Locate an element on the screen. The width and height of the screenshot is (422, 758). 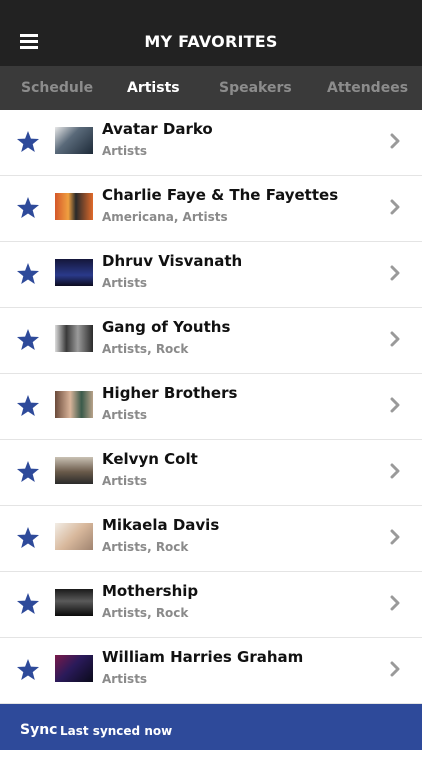
favorite-row: Gang of Youths Artists, Rock is located at coordinates (211, 341).